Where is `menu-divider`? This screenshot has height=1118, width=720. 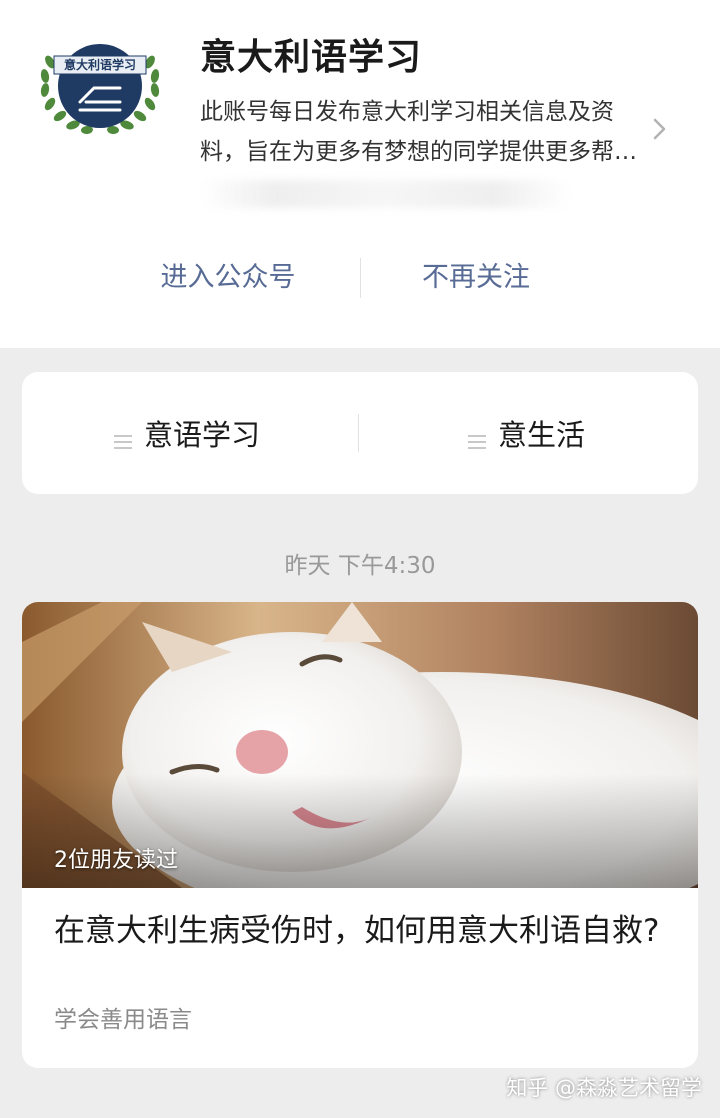
menu-divider is located at coordinates (358, 433).